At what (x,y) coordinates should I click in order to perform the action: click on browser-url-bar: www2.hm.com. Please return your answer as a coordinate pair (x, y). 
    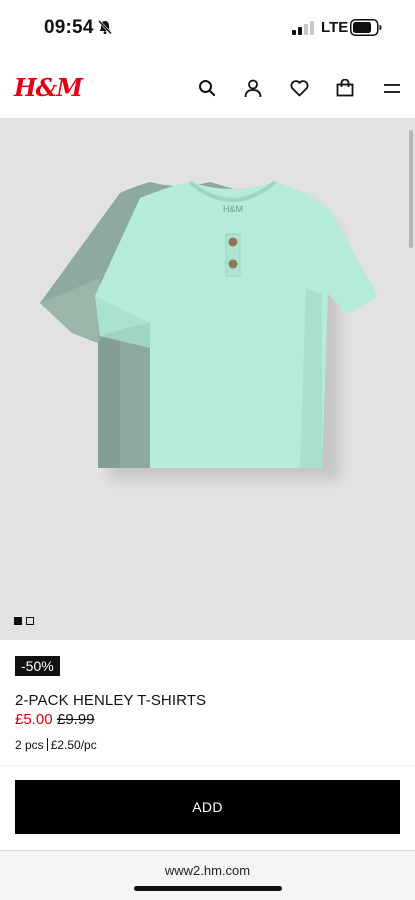
    Looking at the image, I should click on (207, 875).